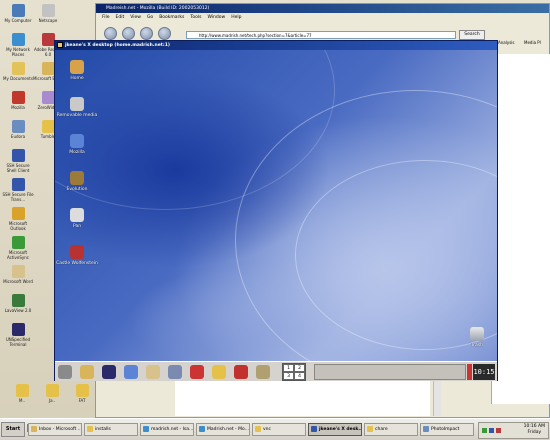  Describe the element at coordinates (77, 152) in the screenshot. I see `kde-icon-label: Mozilla` at that location.